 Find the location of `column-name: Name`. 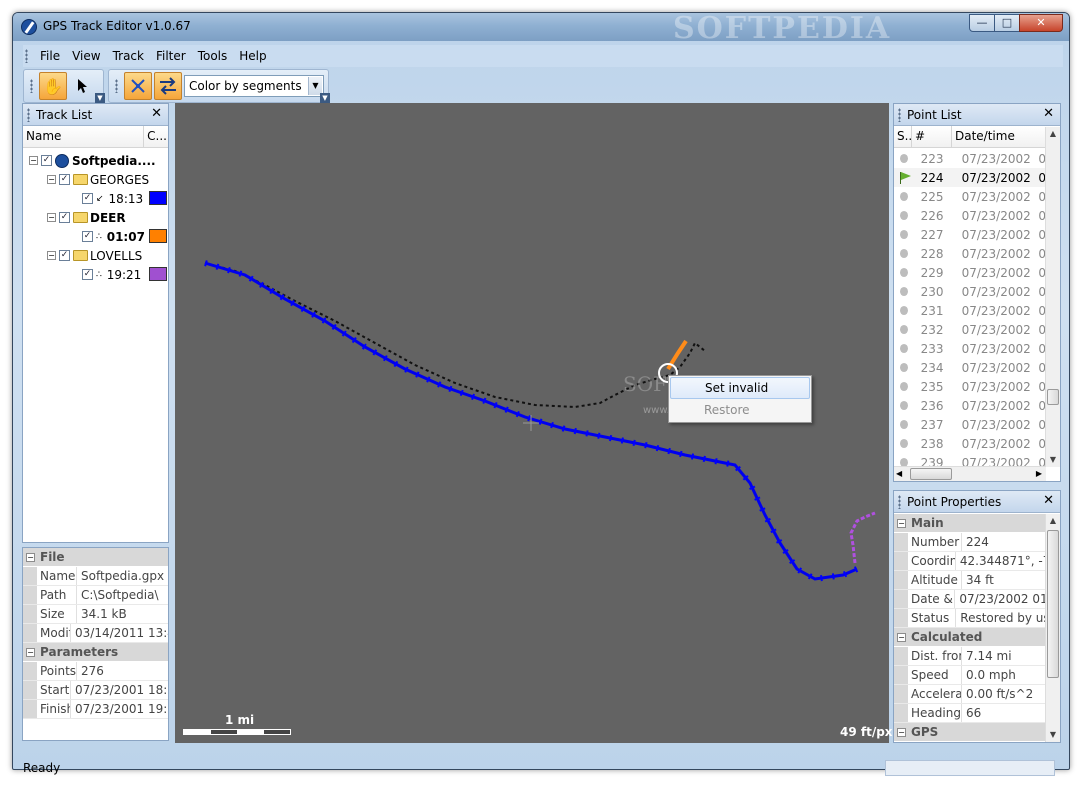

column-name: Name is located at coordinates (84, 136).